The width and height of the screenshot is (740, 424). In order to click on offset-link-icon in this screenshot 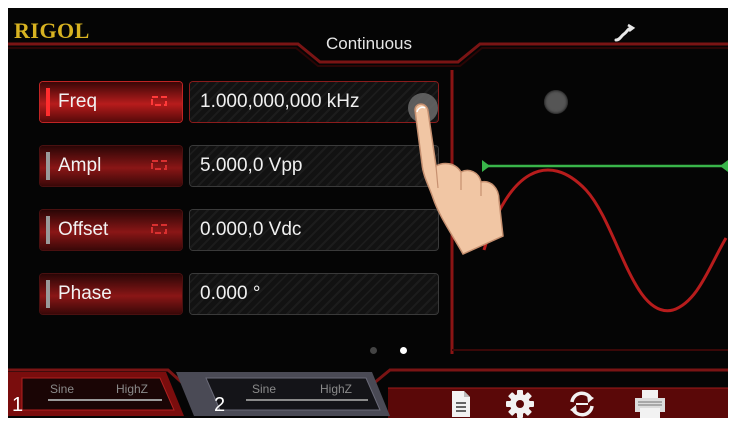, I will do `click(159, 229)`.